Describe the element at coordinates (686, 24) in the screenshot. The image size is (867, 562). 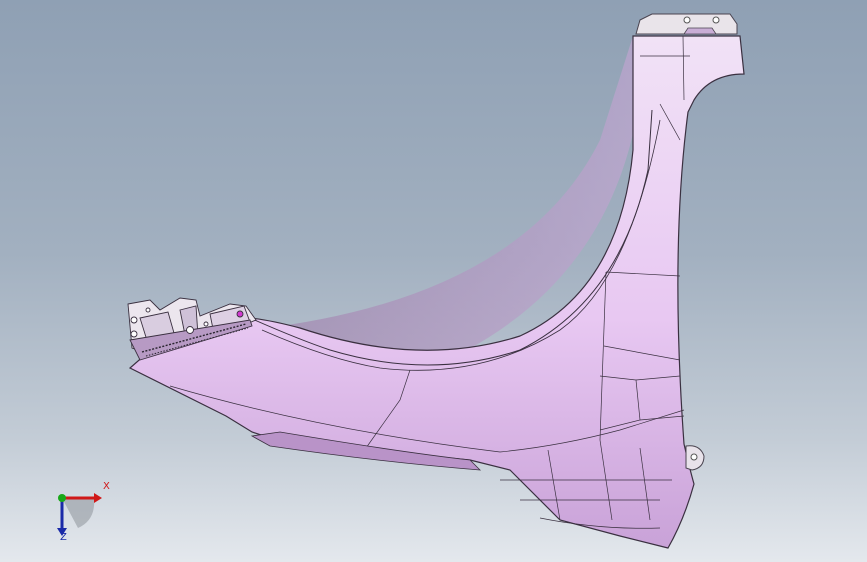
I see `top-mount-bracket` at that location.